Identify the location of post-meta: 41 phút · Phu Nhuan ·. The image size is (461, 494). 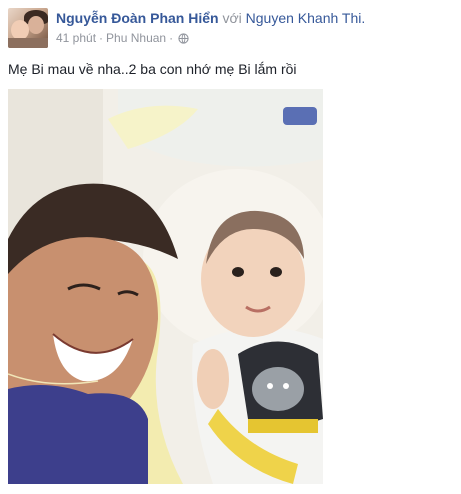
(122, 38).